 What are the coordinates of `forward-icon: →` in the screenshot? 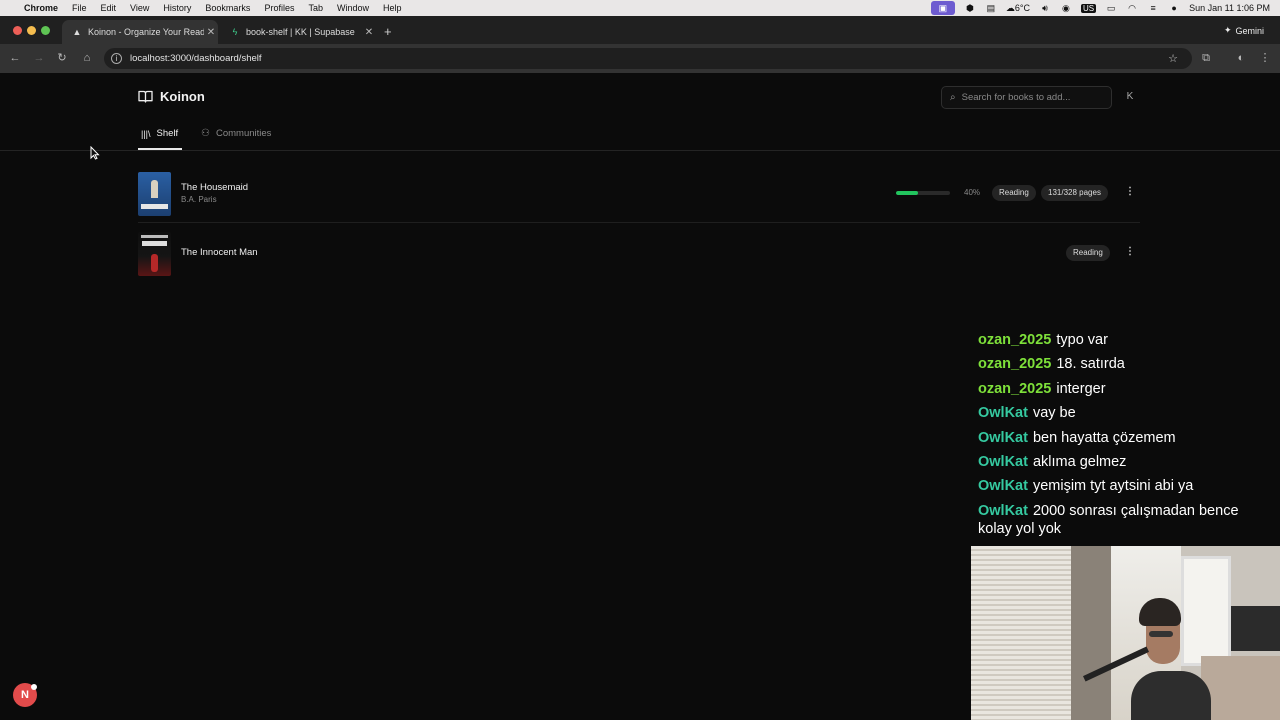 It's located at (39, 58).